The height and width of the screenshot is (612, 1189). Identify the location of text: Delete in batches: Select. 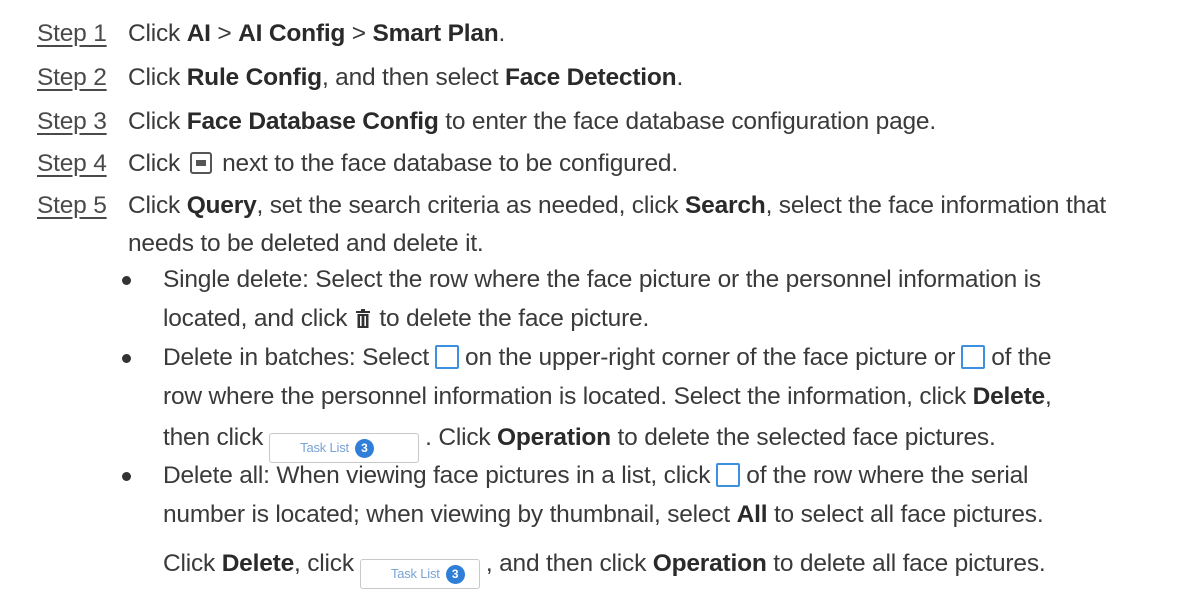
(296, 357).